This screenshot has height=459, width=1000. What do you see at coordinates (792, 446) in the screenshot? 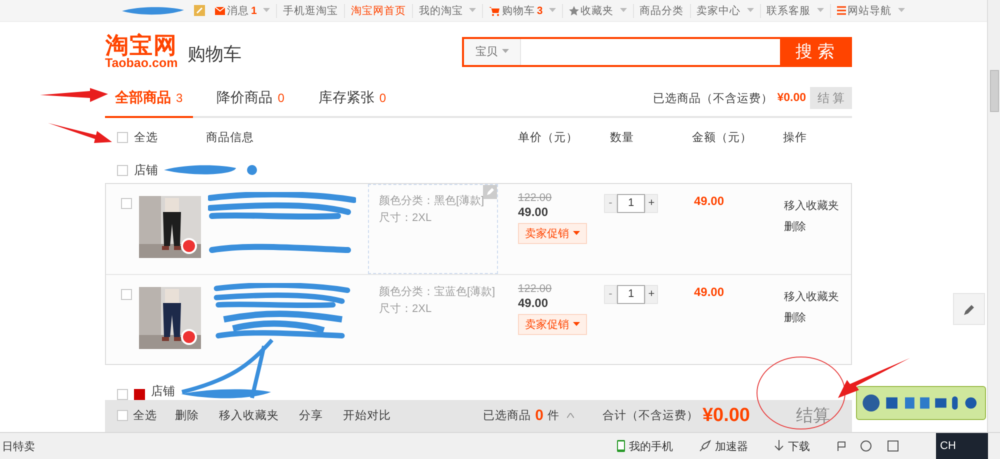
I see `status-item: 下载` at bounding box center [792, 446].